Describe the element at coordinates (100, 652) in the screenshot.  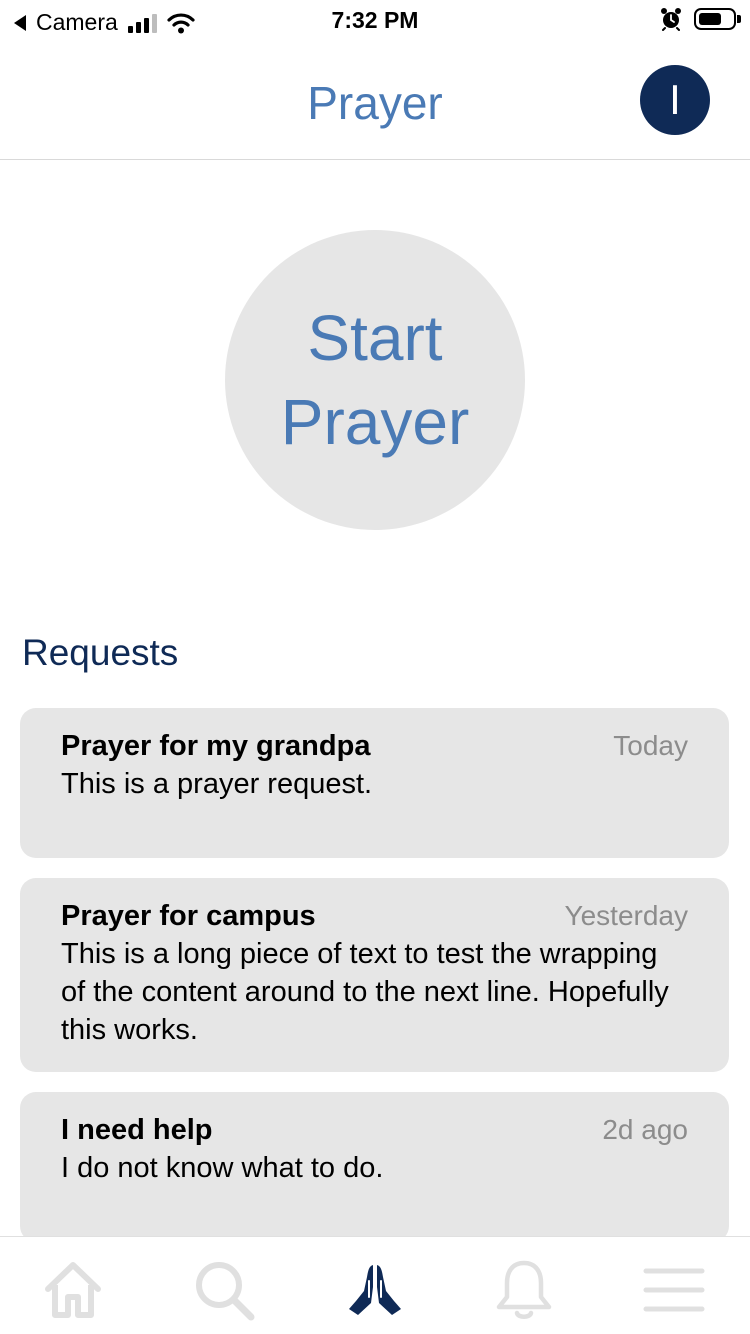
I see `requests-heading: Requests` at that location.